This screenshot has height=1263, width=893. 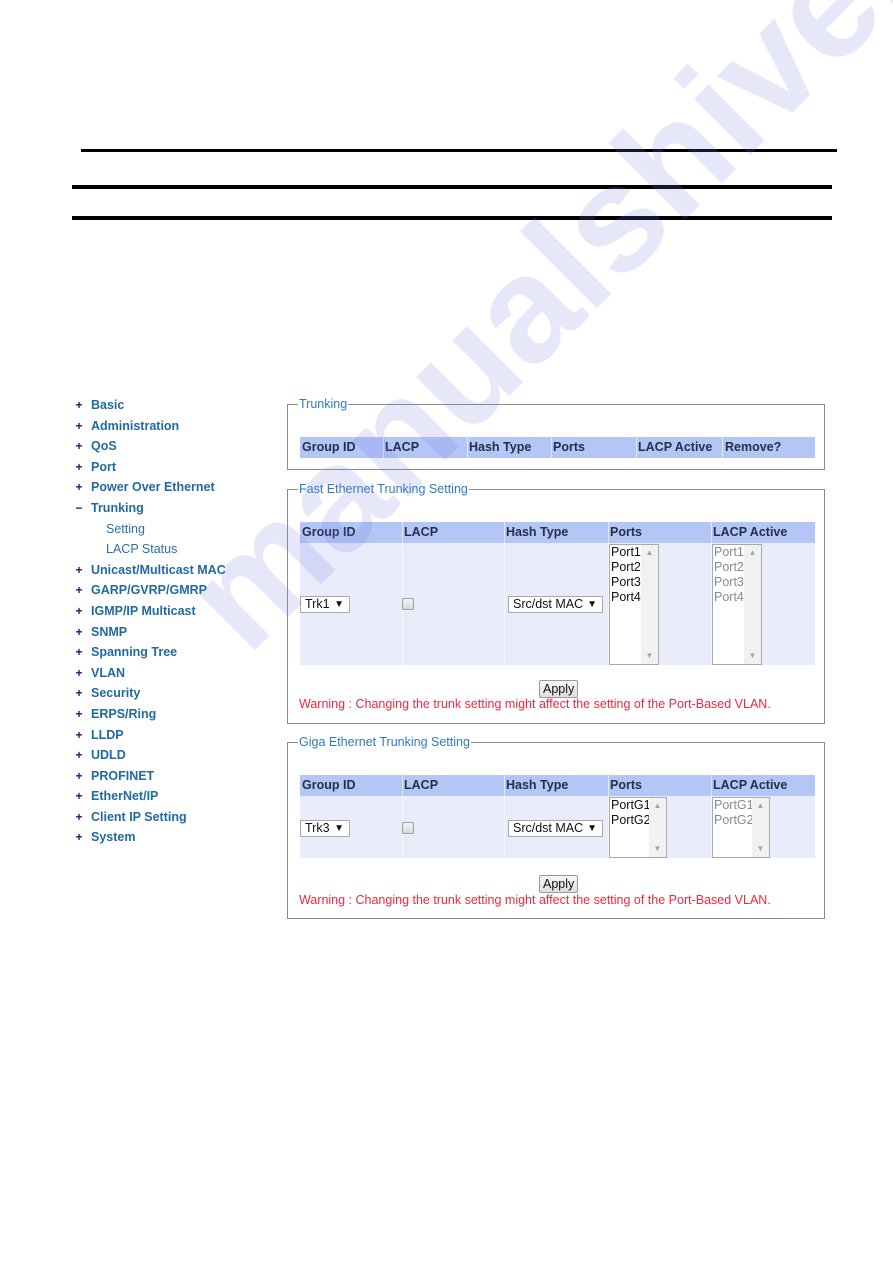 I want to click on sidebar-item-udld: + UDLD, so click(x=174, y=755).